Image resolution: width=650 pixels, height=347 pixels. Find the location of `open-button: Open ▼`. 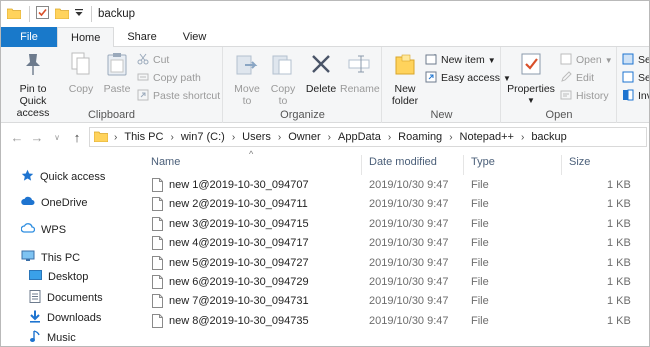

open-button: Open ▼ is located at coordinates (586, 60).